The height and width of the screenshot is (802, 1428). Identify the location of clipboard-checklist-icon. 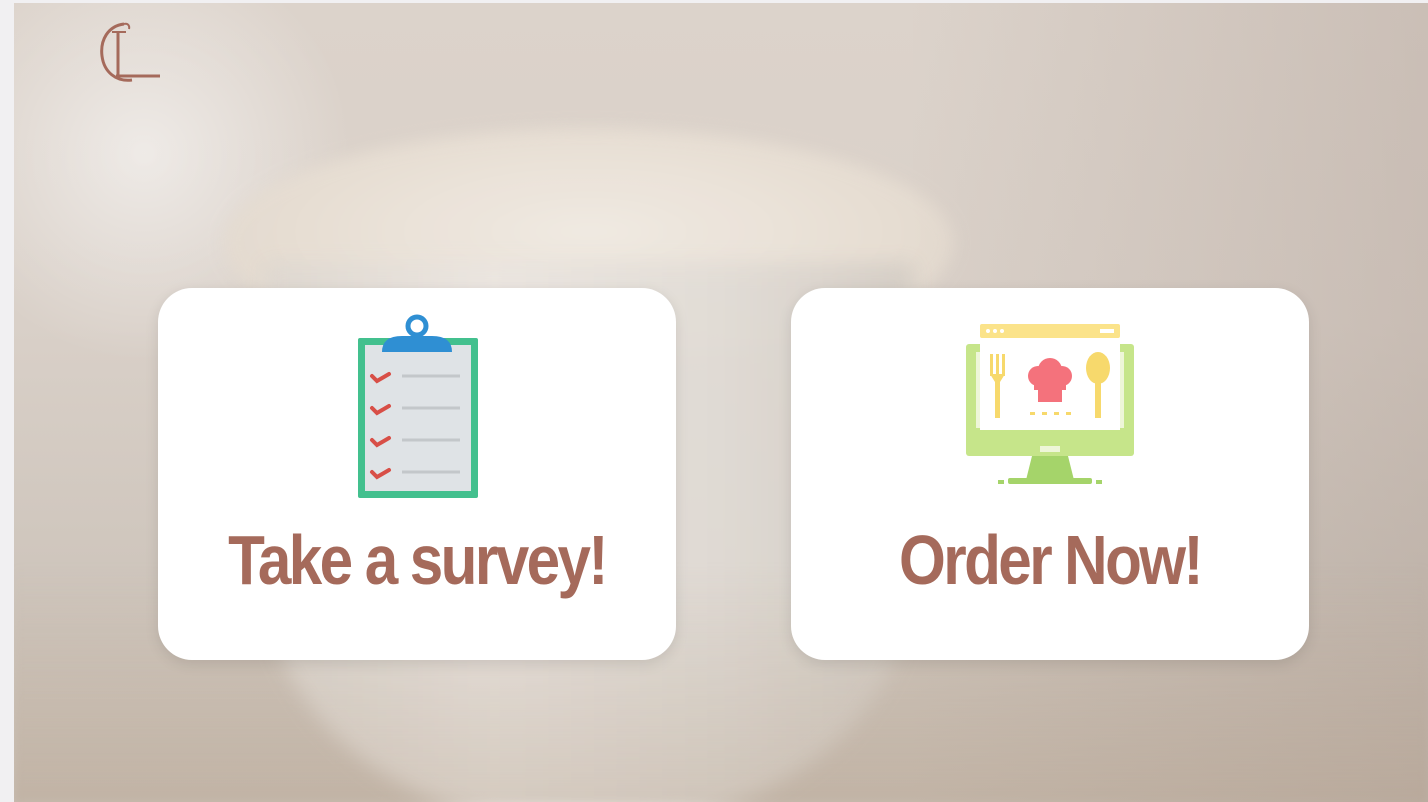
(418, 406).